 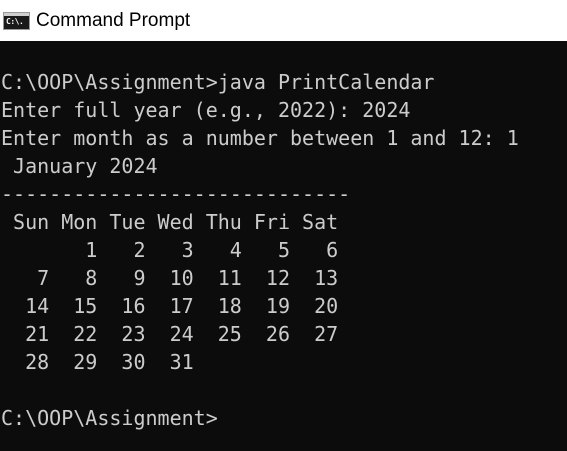 I want to click on window-title: Command Prompt, so click(x=113, y=20).